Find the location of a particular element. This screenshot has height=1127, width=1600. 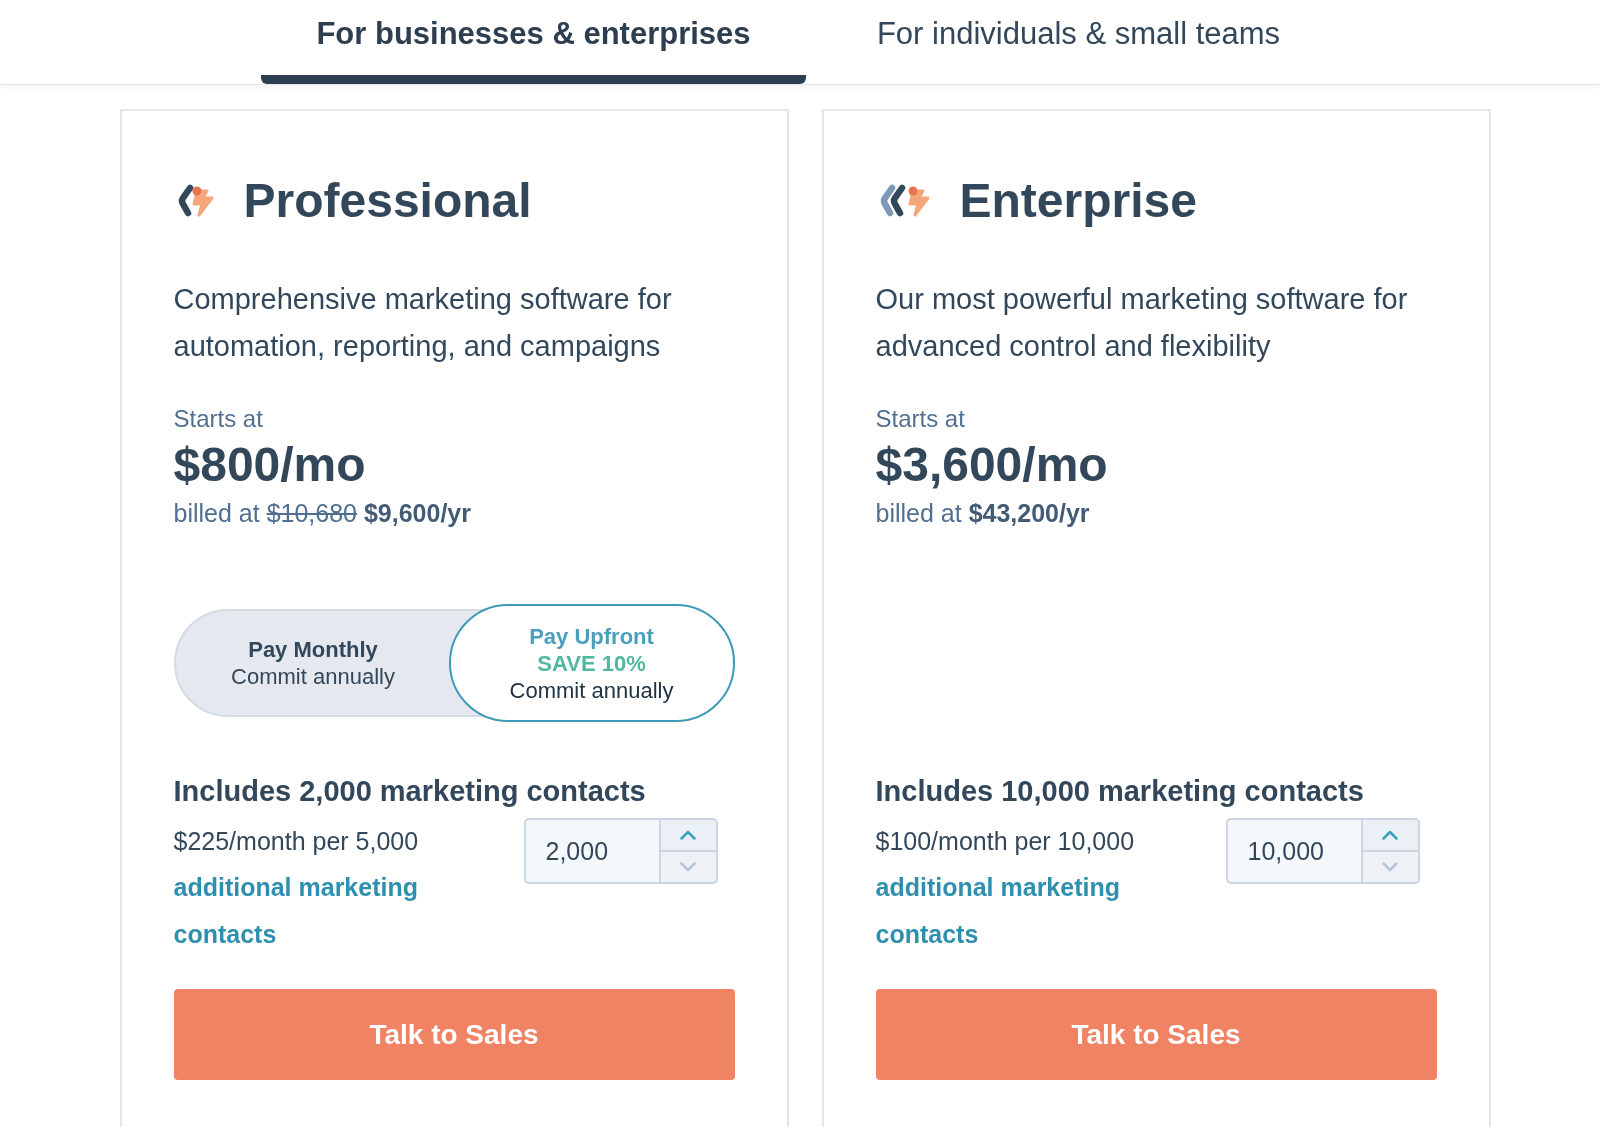

billing-text: billed at $43,200/yr is located at coordinates (983, 513).